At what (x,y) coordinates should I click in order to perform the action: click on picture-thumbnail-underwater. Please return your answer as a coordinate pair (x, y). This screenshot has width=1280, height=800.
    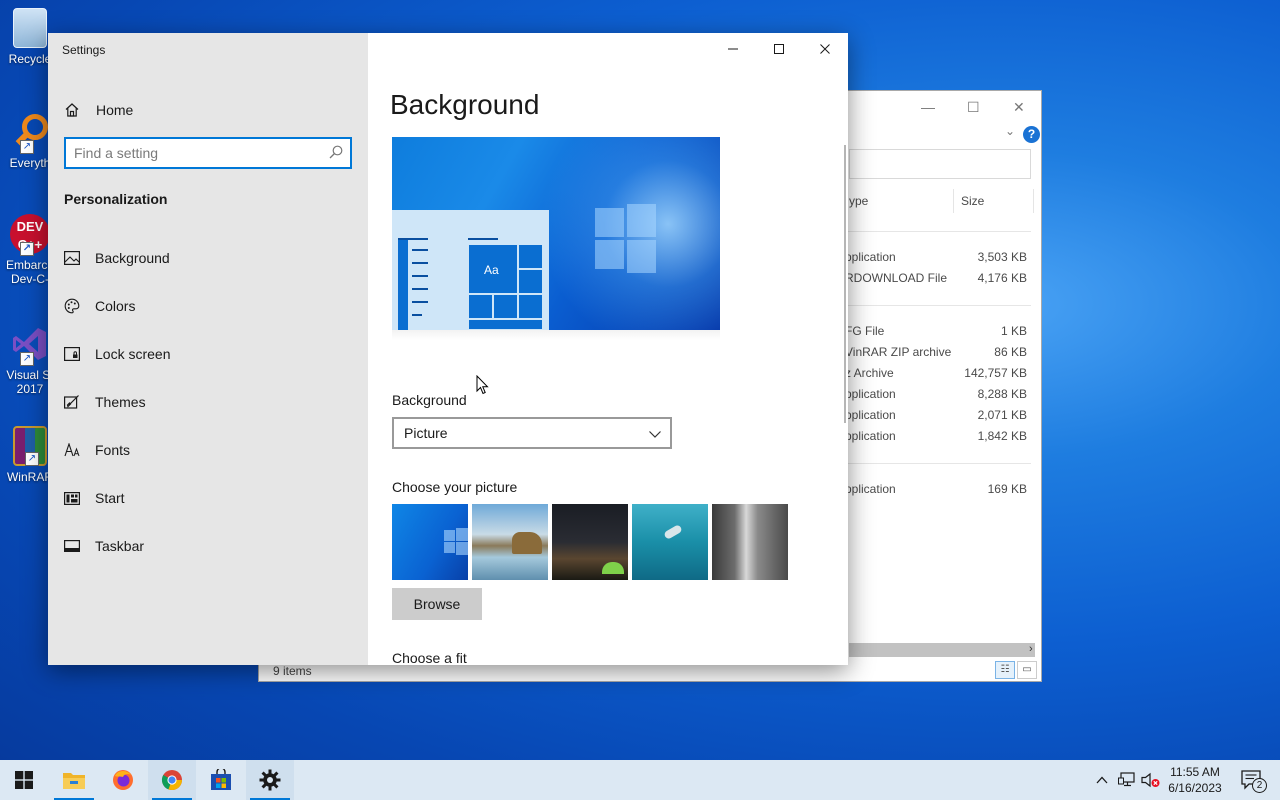
    Looking at the image, I should click on (670, 542).